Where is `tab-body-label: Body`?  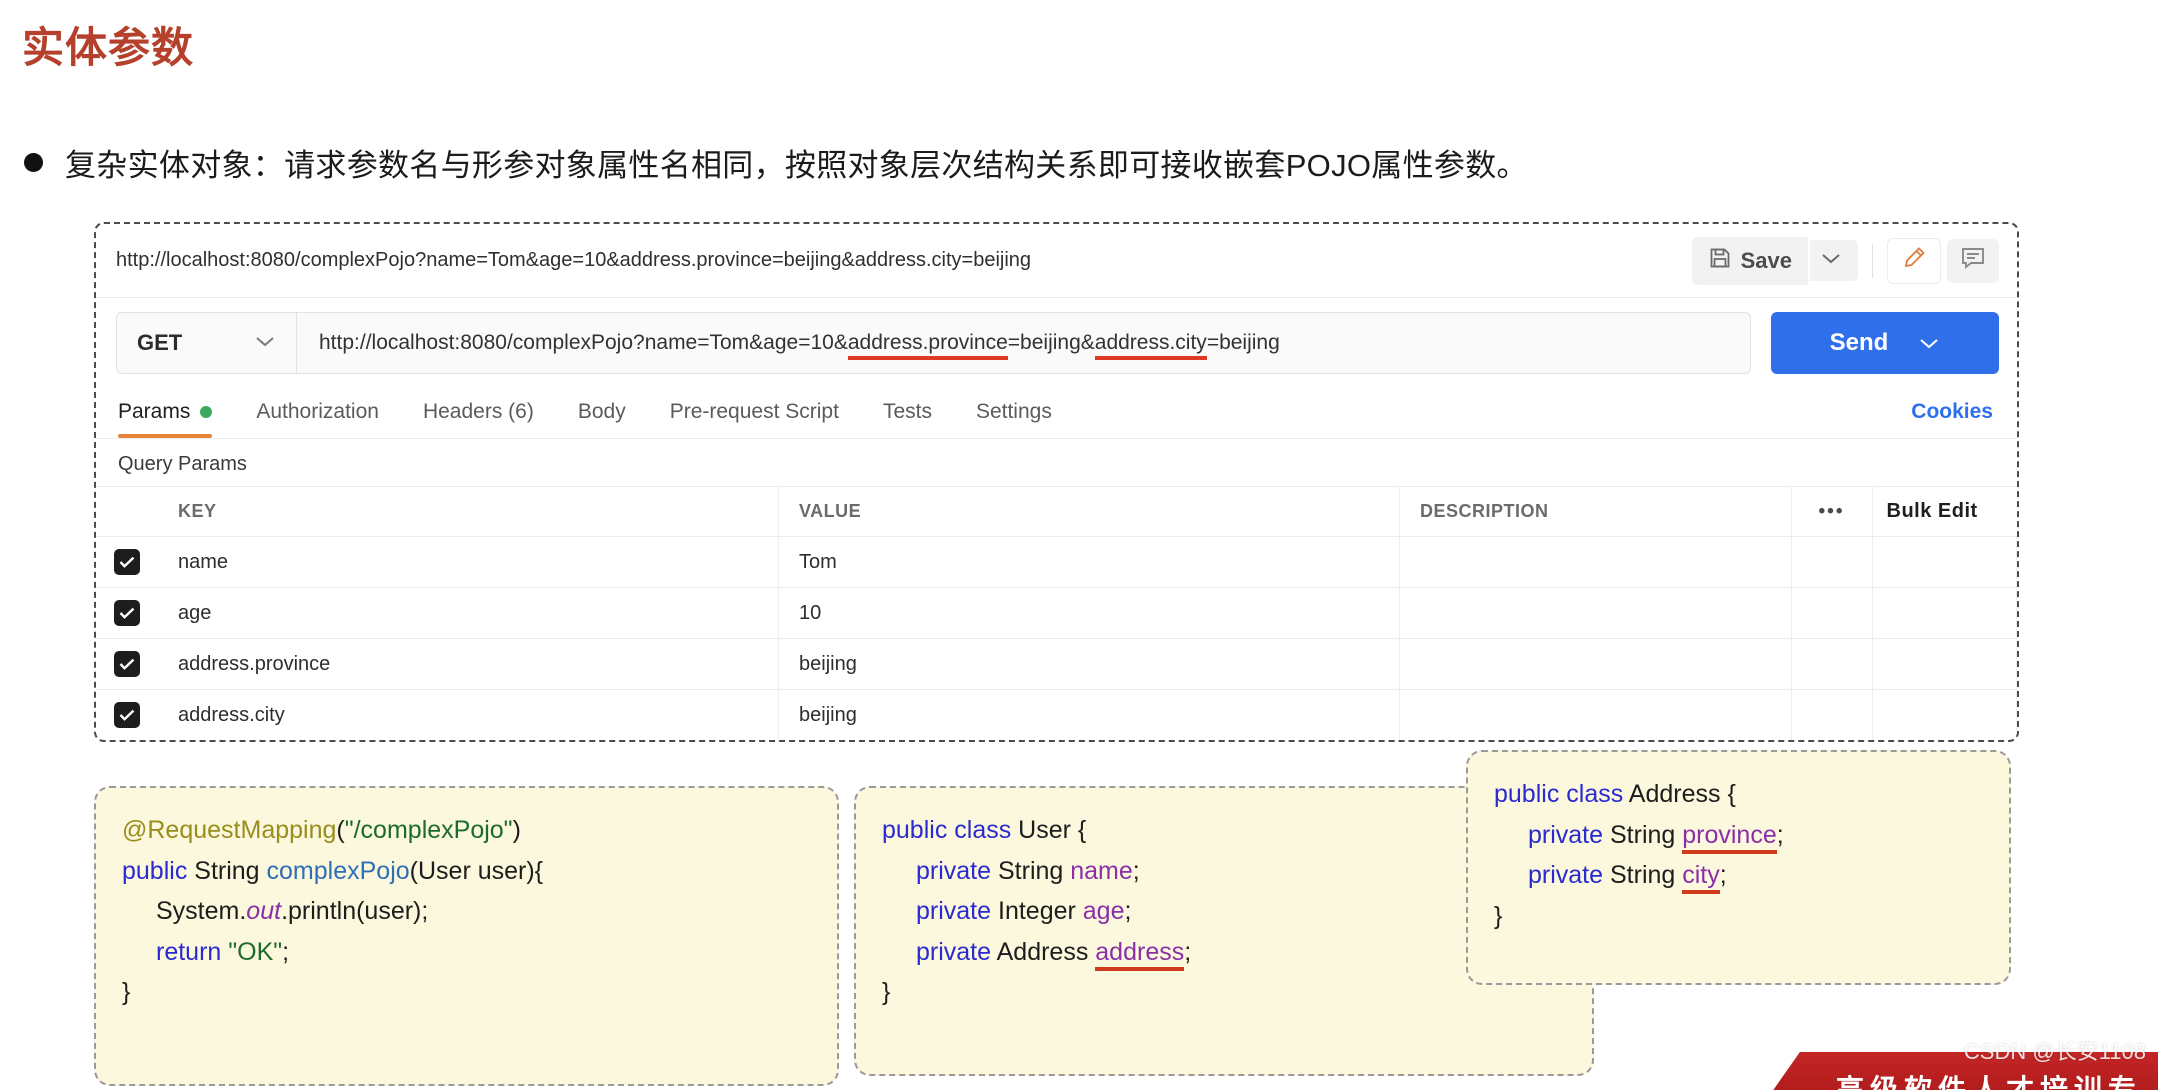 tab-body-label: Body is located at coordinates (601, 411).